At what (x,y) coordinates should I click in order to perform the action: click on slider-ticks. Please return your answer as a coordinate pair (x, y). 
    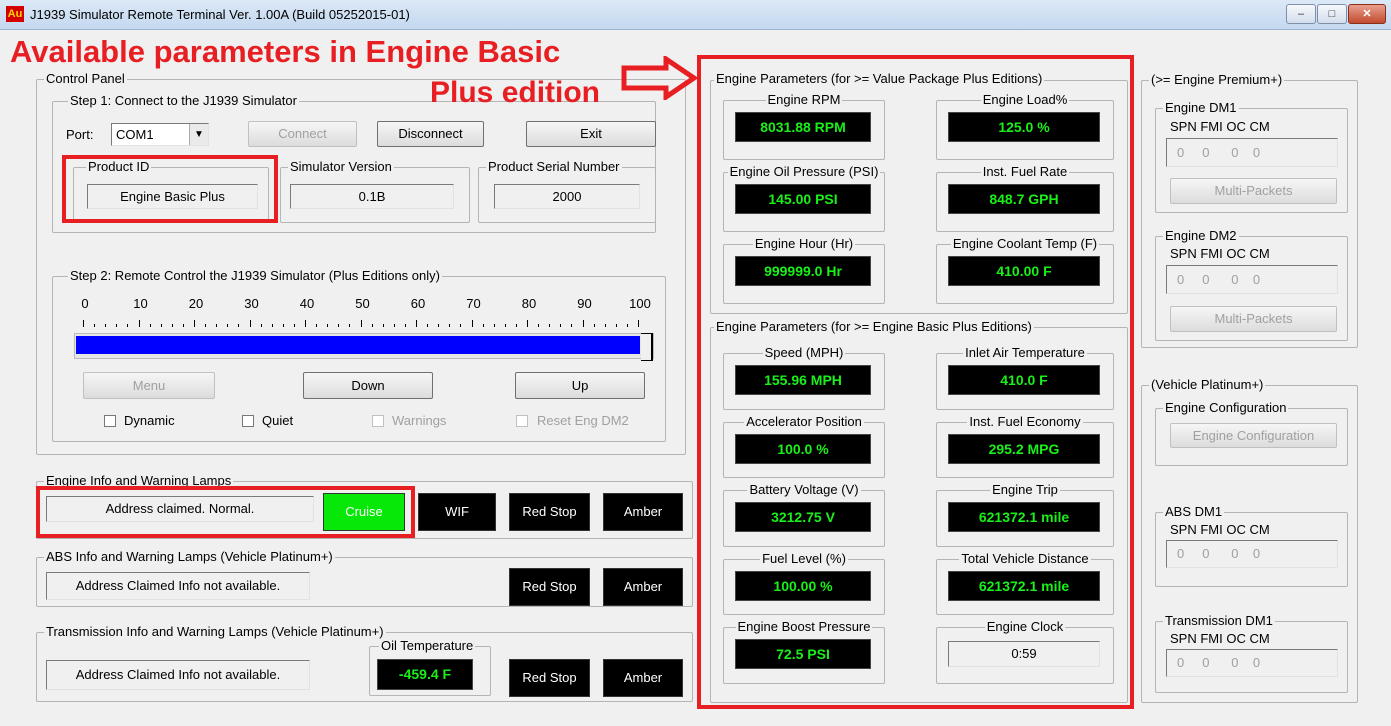
    Looking at the image, I should click on (363, 322).